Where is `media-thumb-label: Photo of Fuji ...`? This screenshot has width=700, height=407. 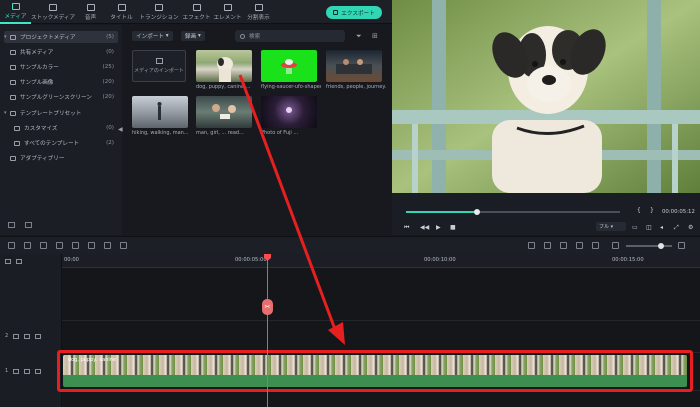 media-thumb-label: Photo of Fuji ... is located at coordinates (280, 133).